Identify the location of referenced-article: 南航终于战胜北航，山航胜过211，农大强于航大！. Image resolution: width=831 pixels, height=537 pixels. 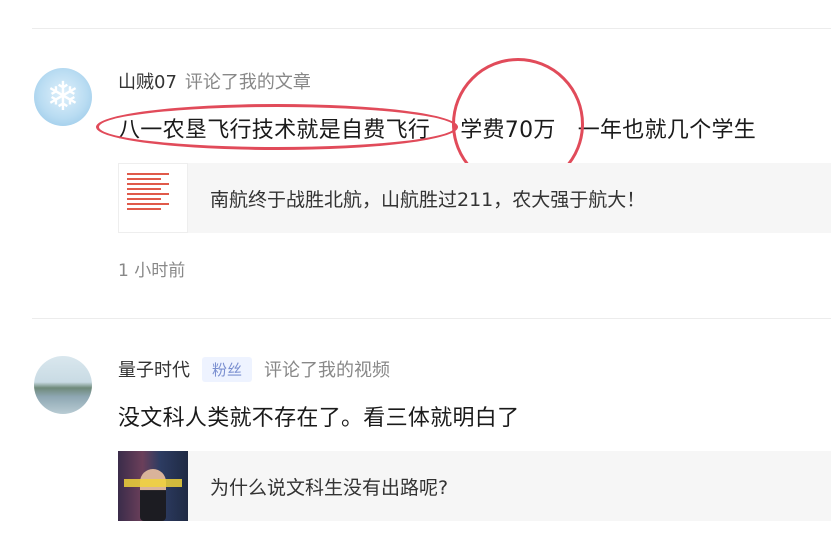
(474, 198).